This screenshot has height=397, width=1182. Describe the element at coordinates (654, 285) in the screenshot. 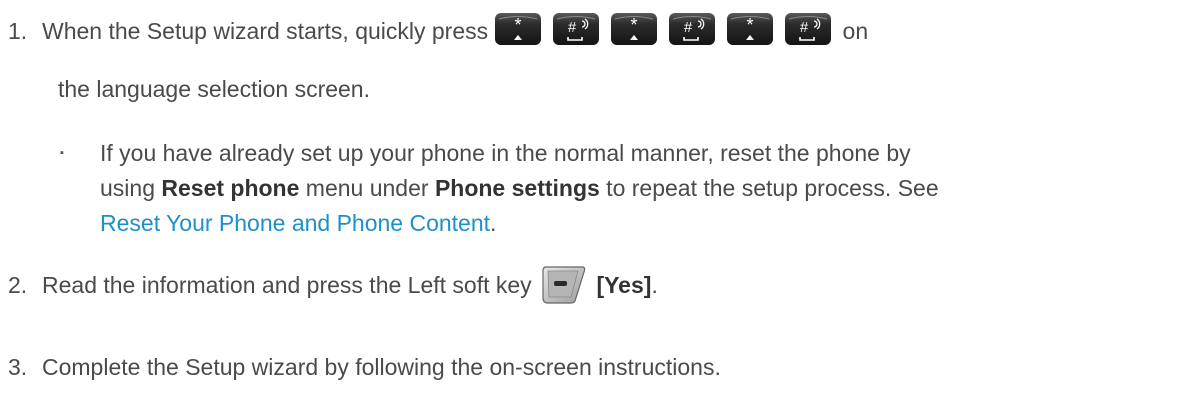

I see `step-text-end: .` at that location.